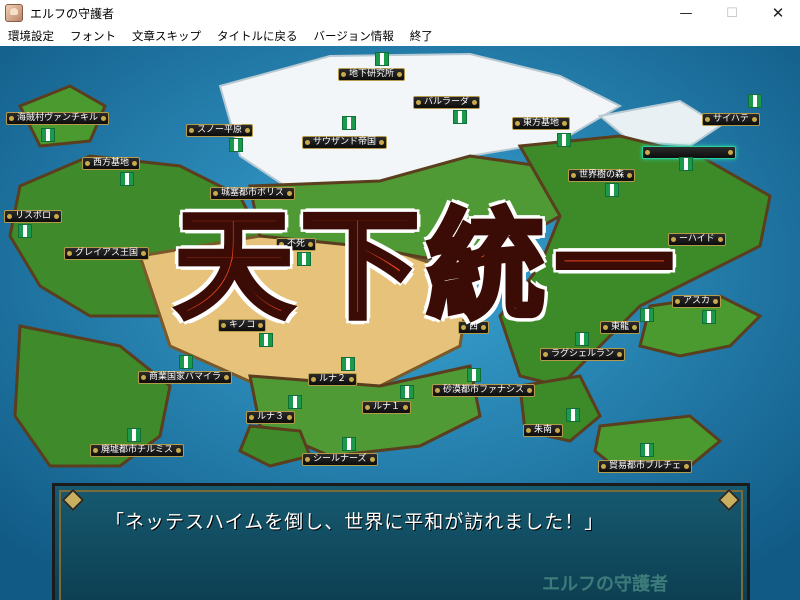  What do you see at coordinates (400, 13) in the screenshot?
I see `title-bar: エルフの守護者 — ☐ ✕` at bounding box center [400, 13].